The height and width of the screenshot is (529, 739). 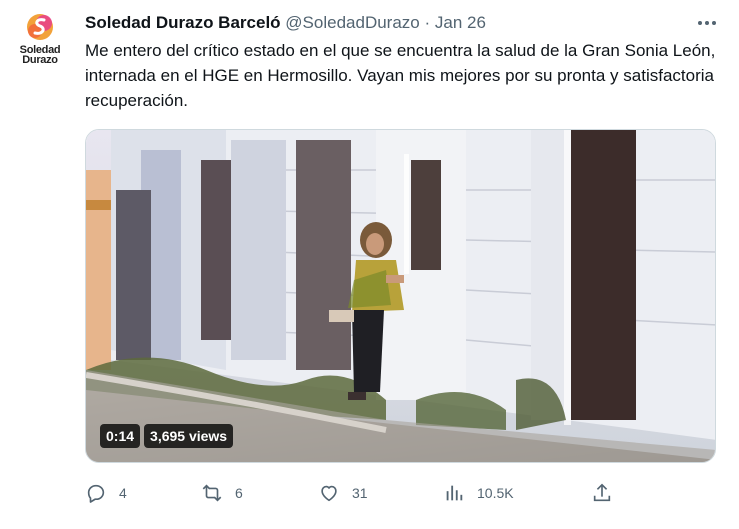 What do you see at coordinates (360, 493) in the screenshot?
I see `like-count: 31` at bounding box center [360, 493].